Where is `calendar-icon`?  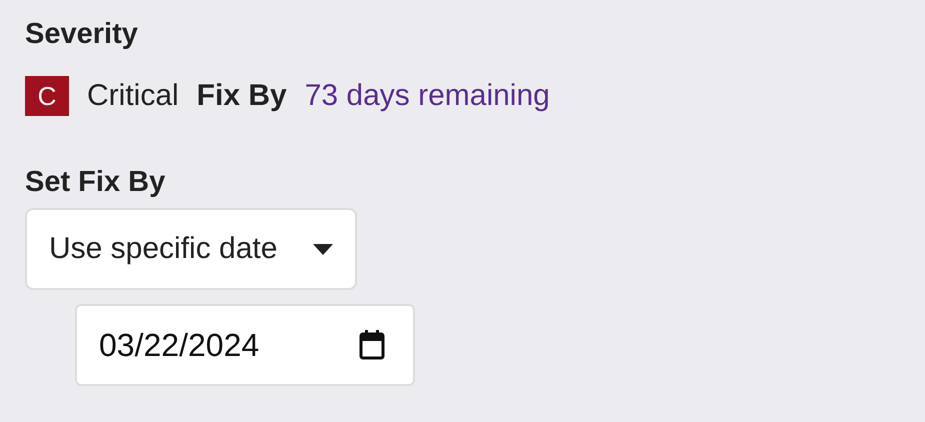
calendar-icon is located at coordinates (372, 345).